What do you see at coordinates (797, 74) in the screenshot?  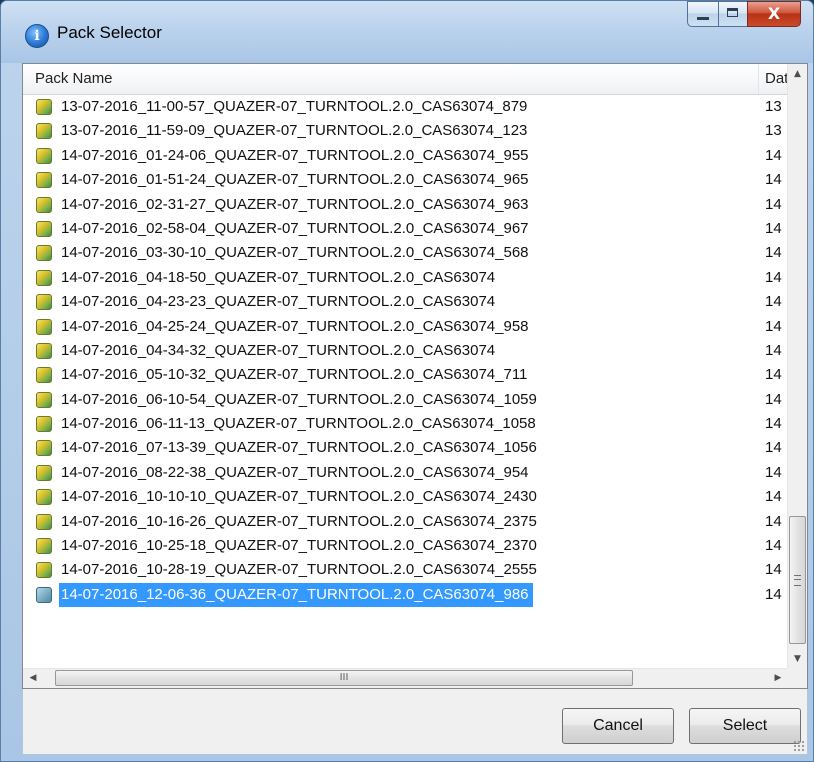 I see `scroll-up-arrow-icon: ▲` at bounding box center [797, 74].